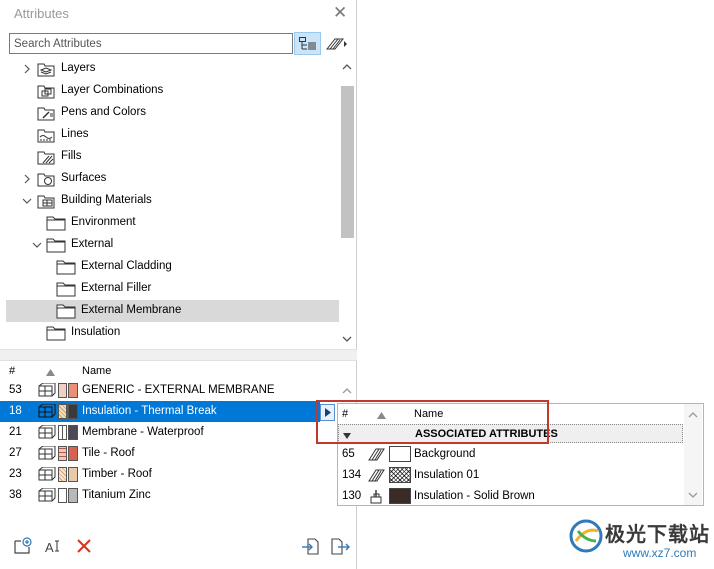 This screenshot has width=714, height=569. Describe the element at coordinates (172, 135) in the screenshot. I see `tree-item-lines: Lines` at that location.